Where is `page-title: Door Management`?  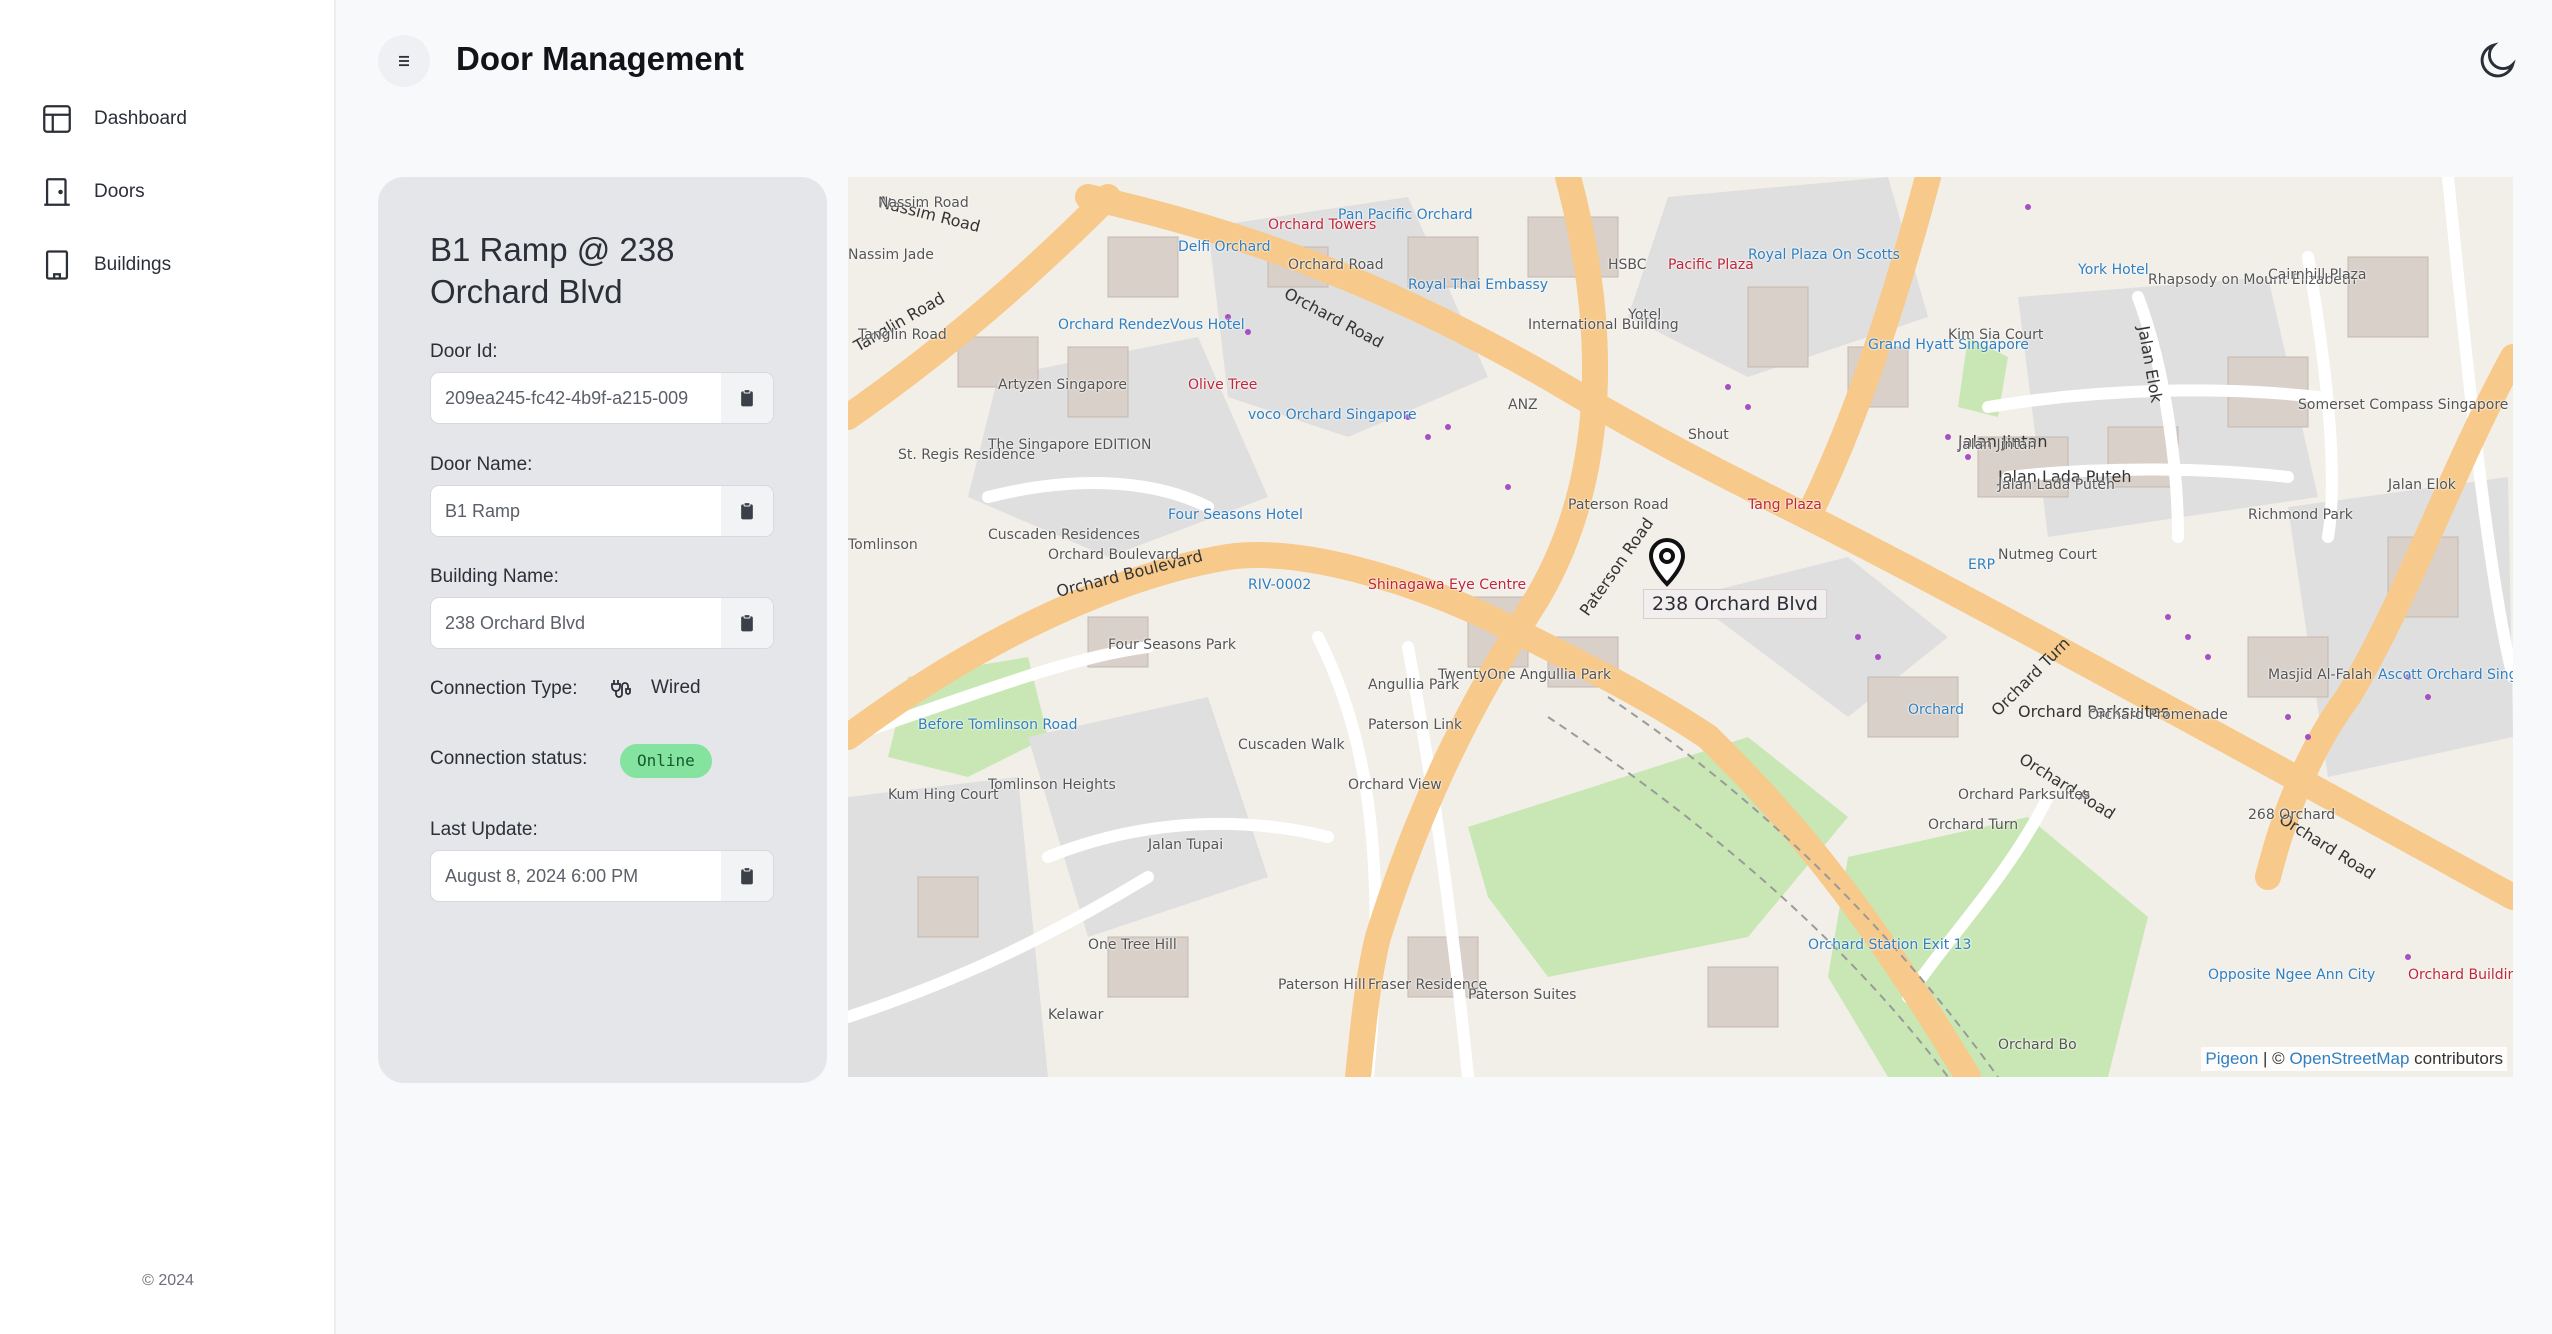
page-title: Door Management is located at coordinates (600, 58).